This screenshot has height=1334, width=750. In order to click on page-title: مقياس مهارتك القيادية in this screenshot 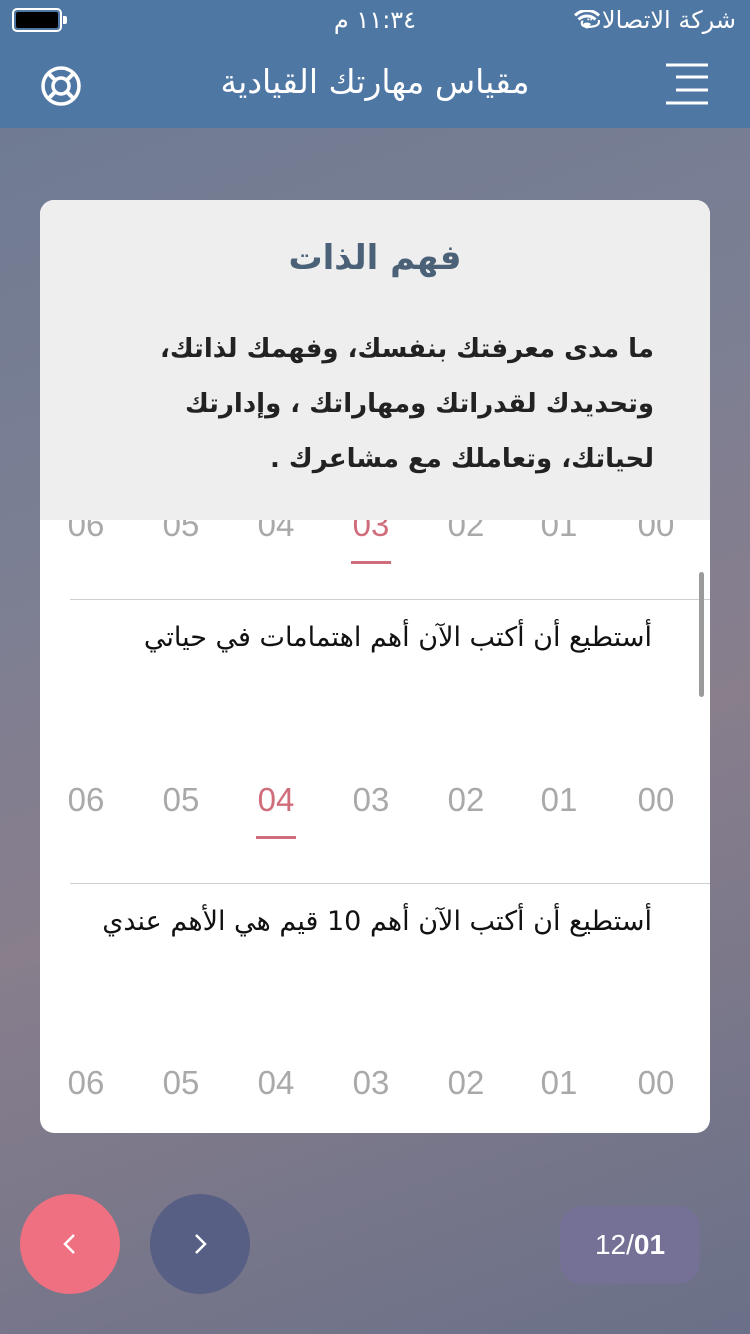, I will do `click(375, 81)`.